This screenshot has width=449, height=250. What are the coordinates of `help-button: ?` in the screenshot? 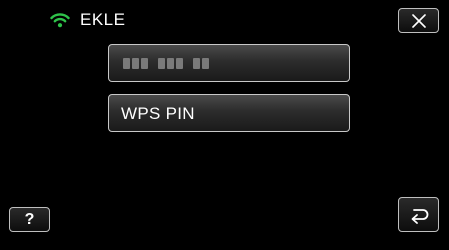 It's located at (29, 219).